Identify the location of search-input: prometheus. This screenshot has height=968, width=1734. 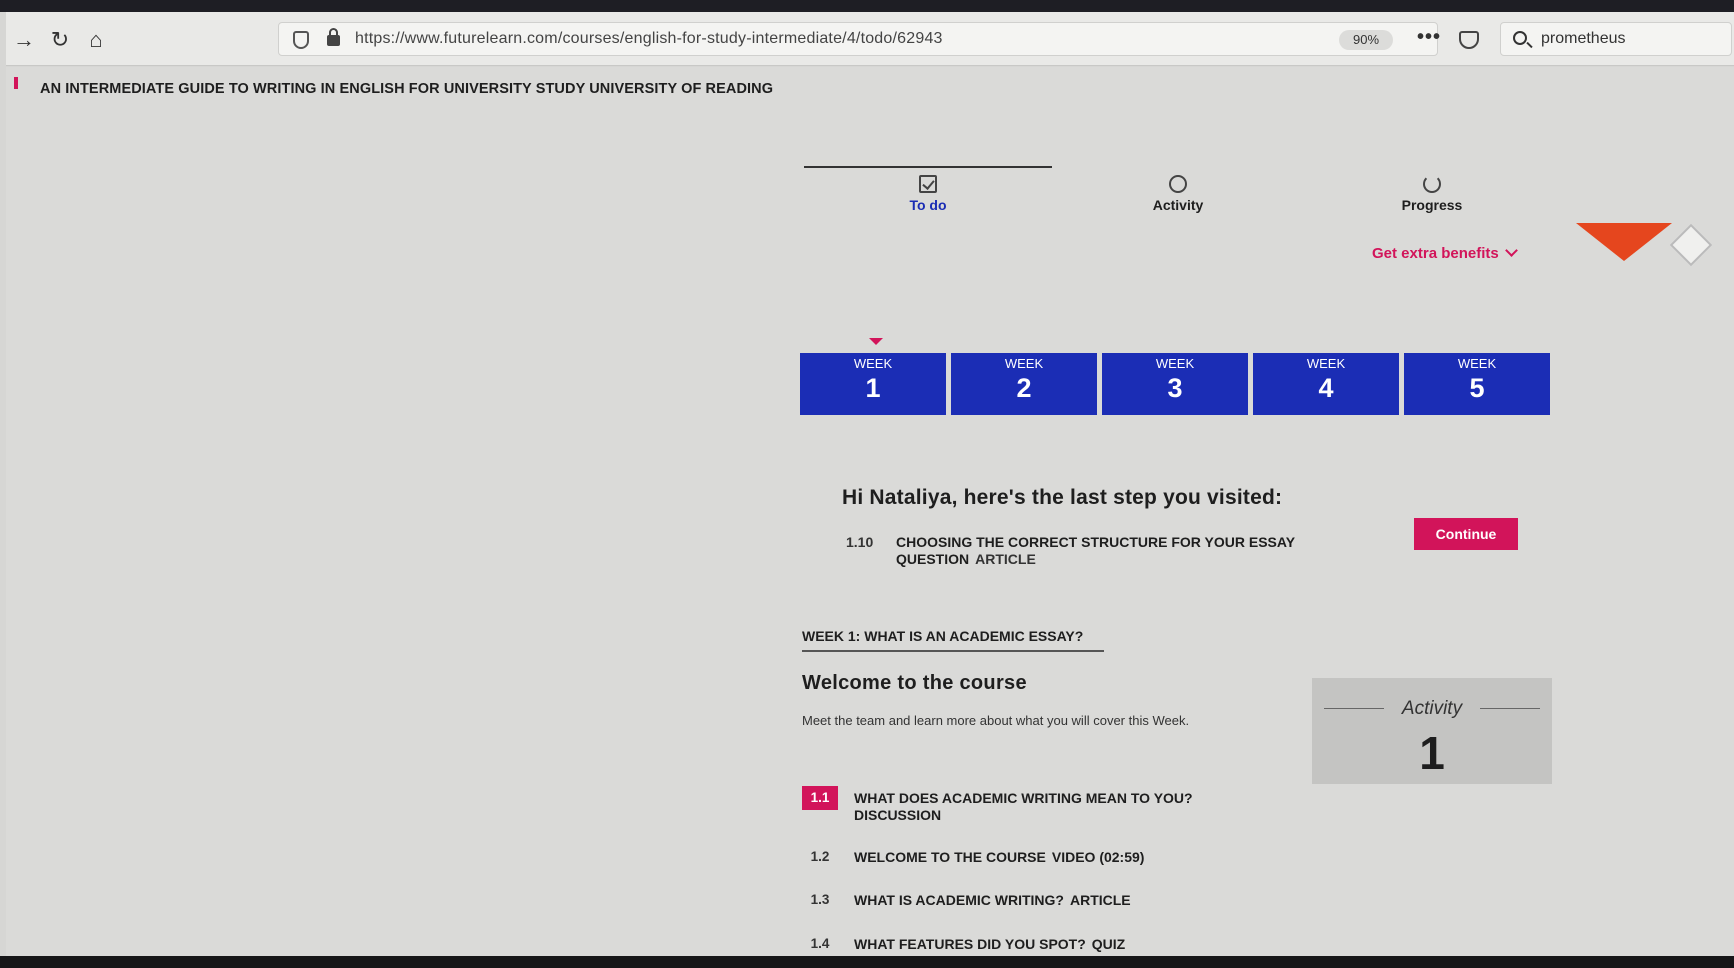
(1583, 39).